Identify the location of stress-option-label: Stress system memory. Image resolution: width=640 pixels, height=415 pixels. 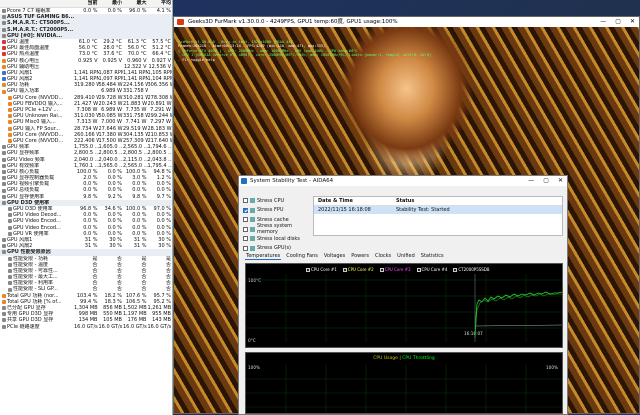
(275, 229).